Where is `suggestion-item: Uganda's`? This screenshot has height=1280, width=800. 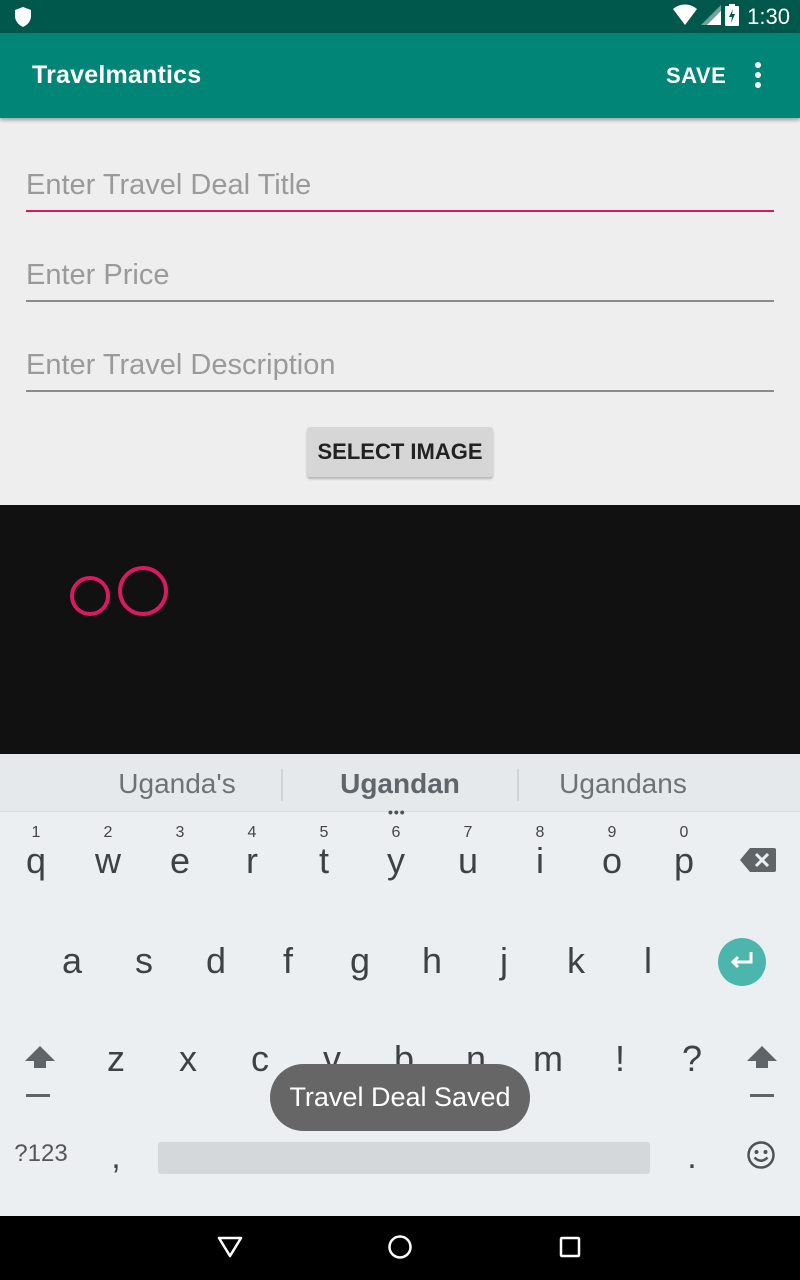
suggestion-item: Uganda's is located at coordinates (177, 784).